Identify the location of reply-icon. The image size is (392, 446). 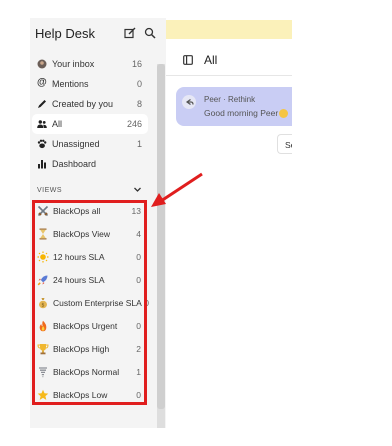
(189, 102).